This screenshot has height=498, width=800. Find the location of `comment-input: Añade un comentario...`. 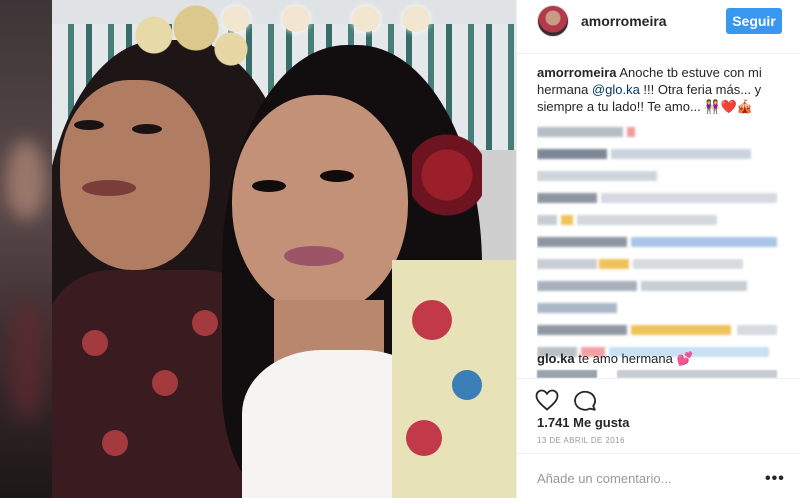

comment-input: Añade un comentario... is located at coordinates (604, 478).